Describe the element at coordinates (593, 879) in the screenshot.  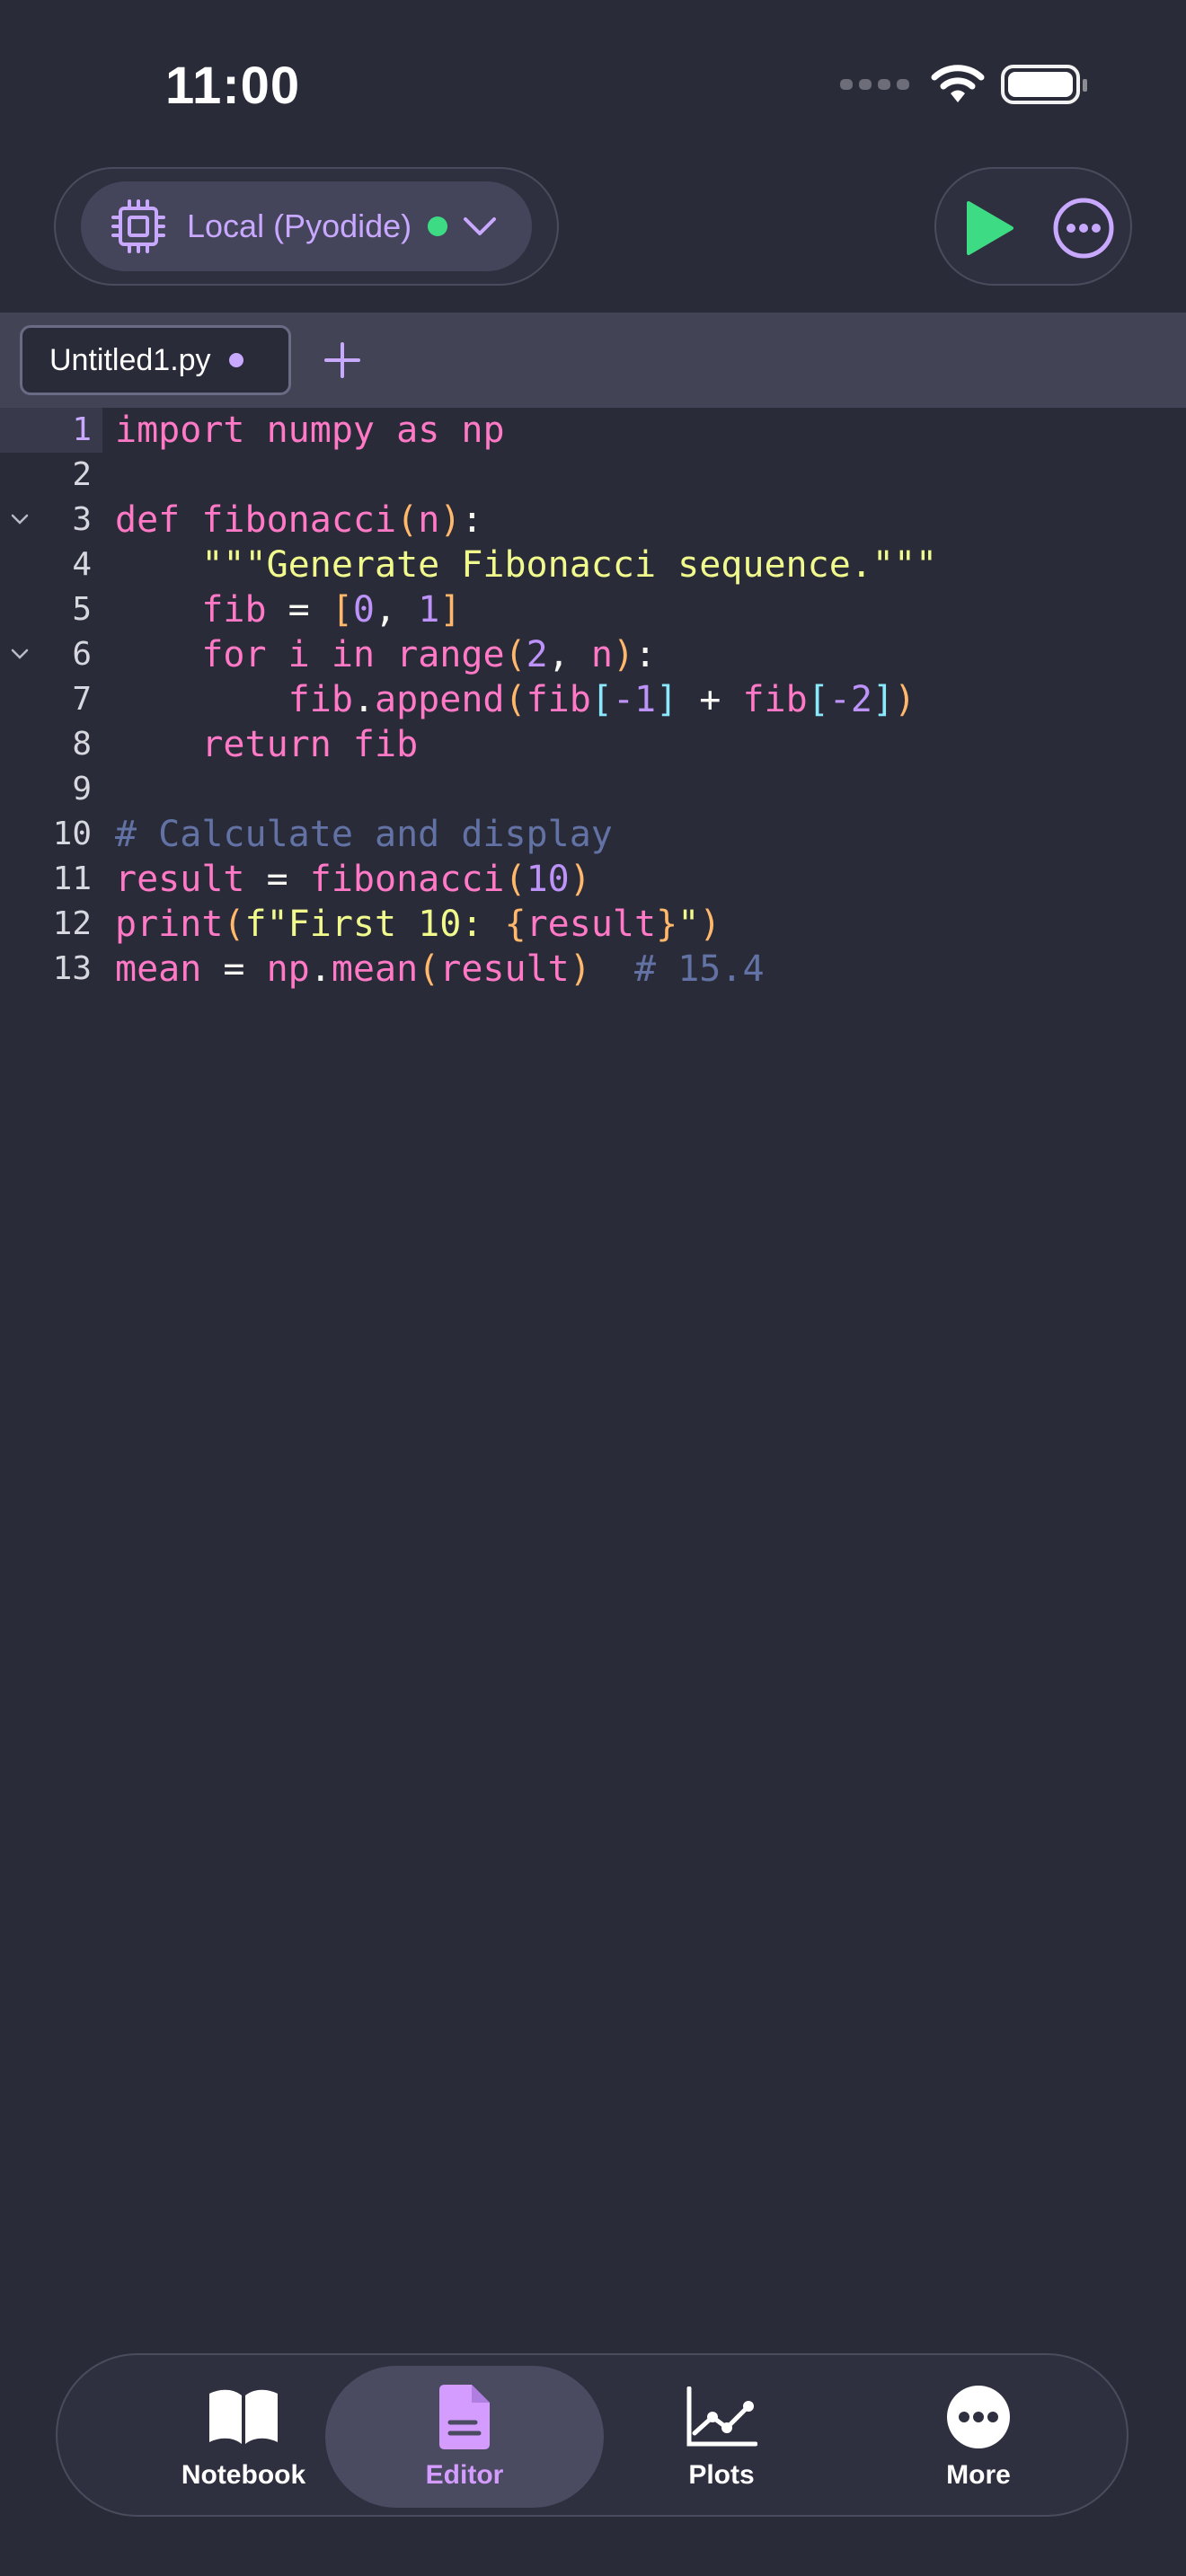
I see `code-line: 11 result = fibonacci(10)` at that location.